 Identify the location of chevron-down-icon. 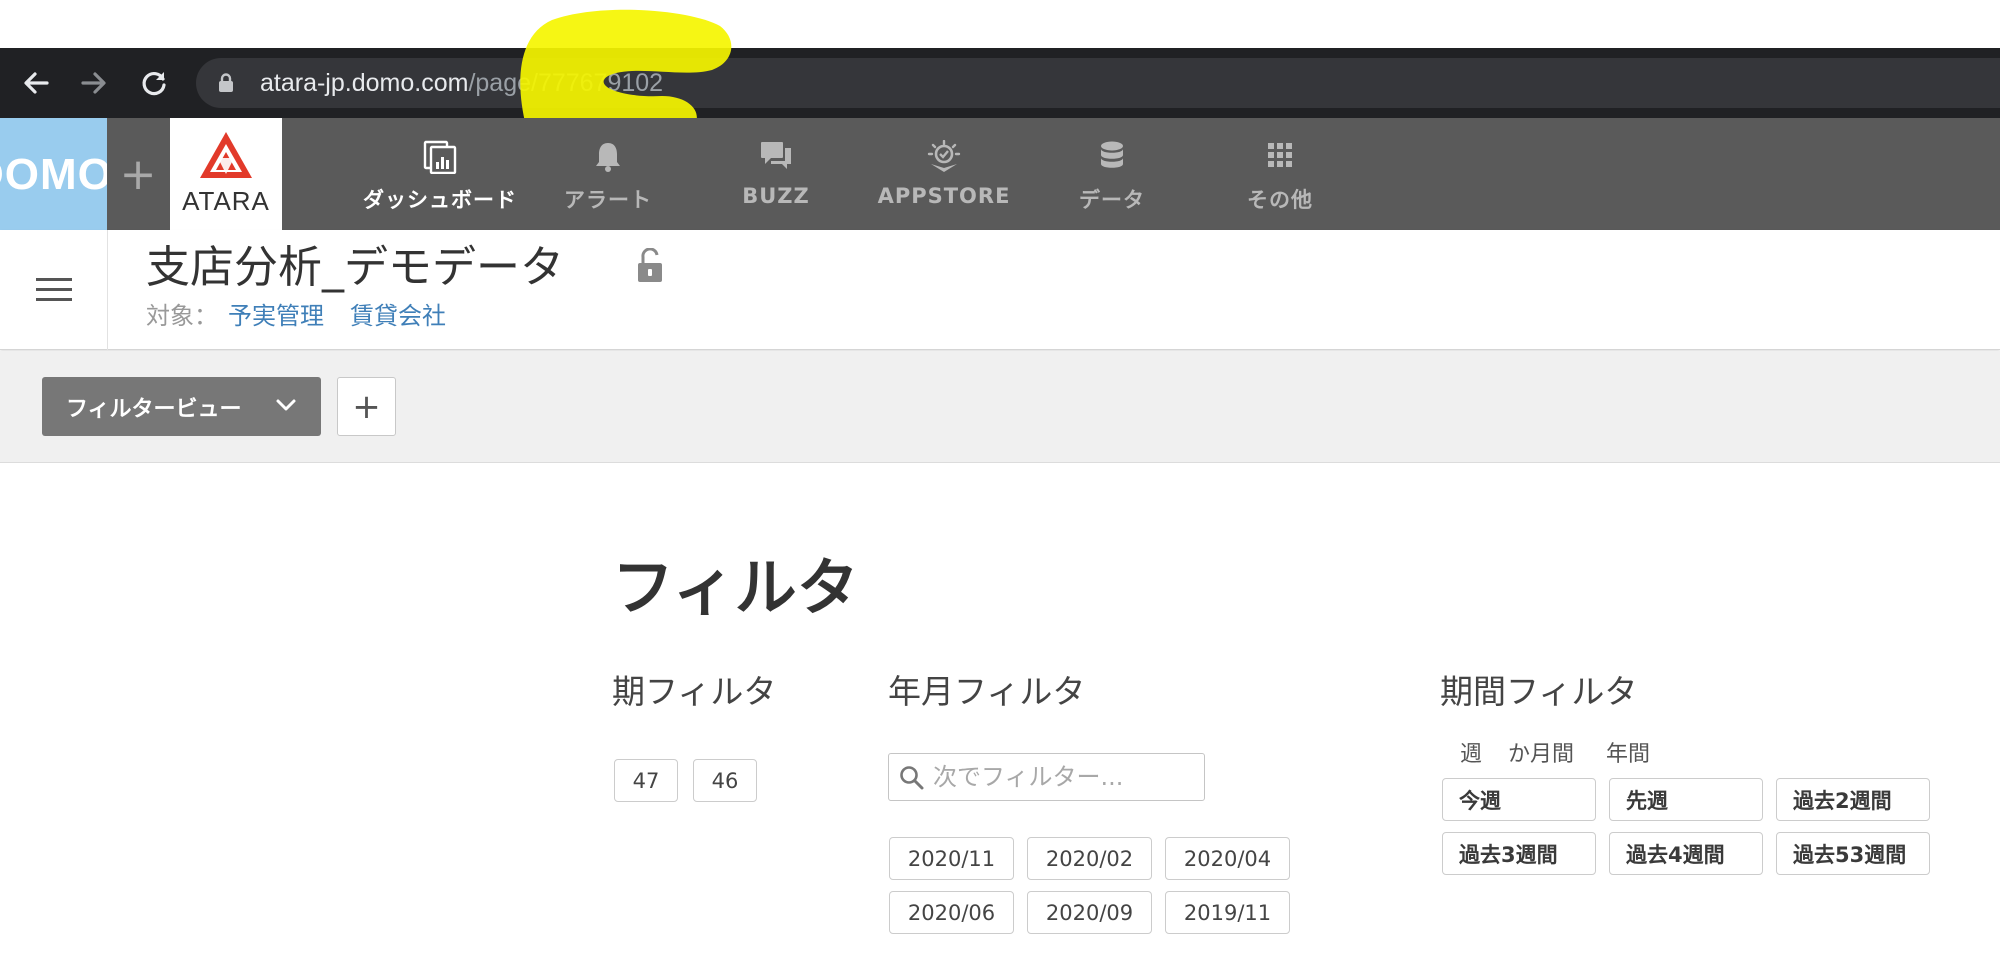
(286, 405).